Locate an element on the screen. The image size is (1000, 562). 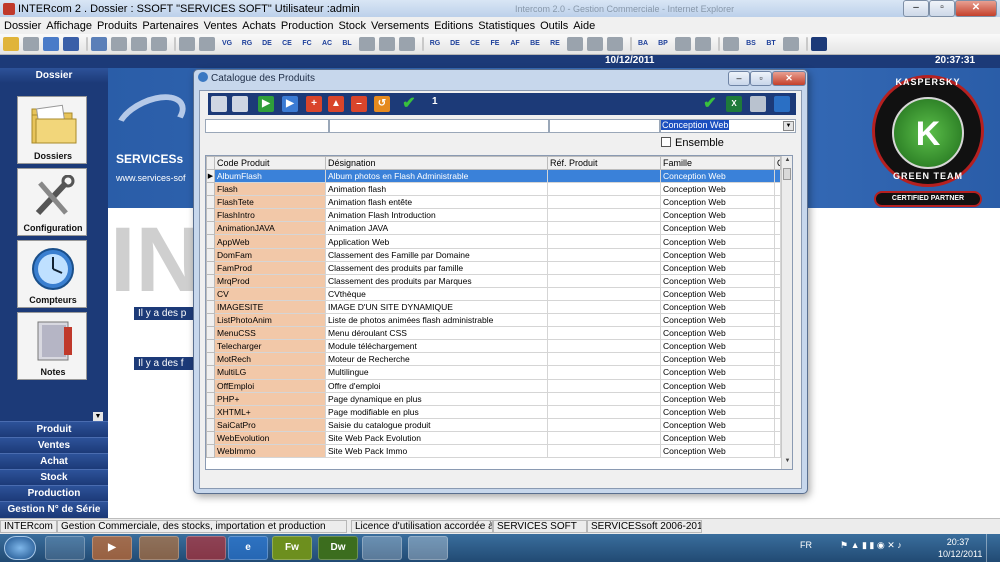
sidebar-tile-configuration: Configuration is located at coordinates (52, 202).